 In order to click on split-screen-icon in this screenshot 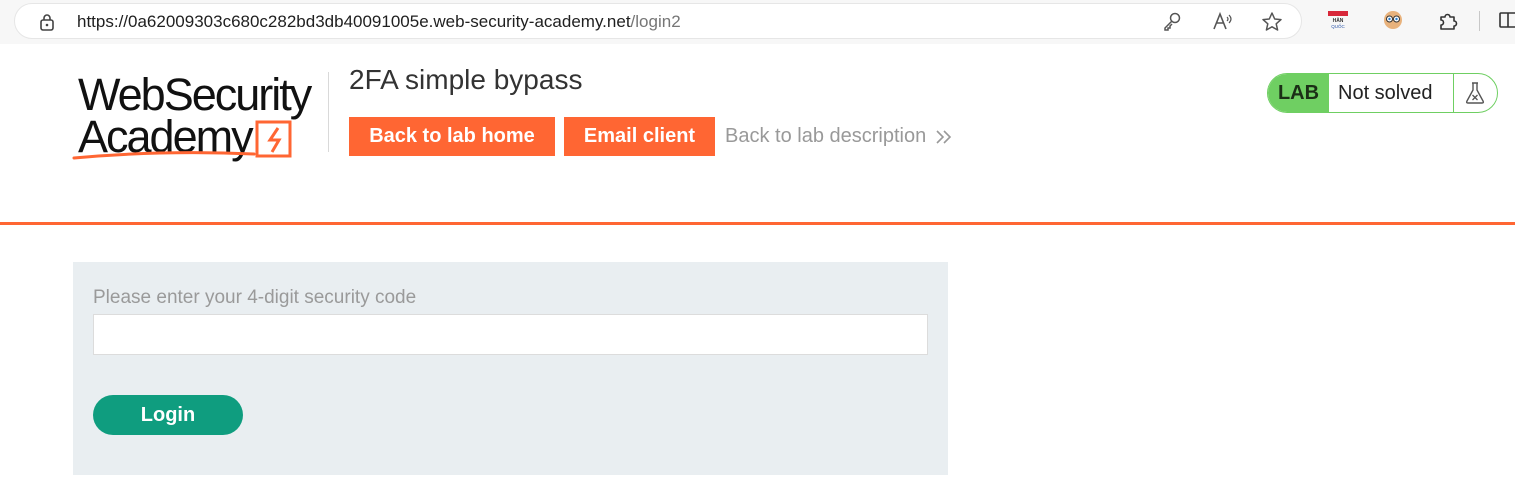, I will do `click(1506, 20)`.